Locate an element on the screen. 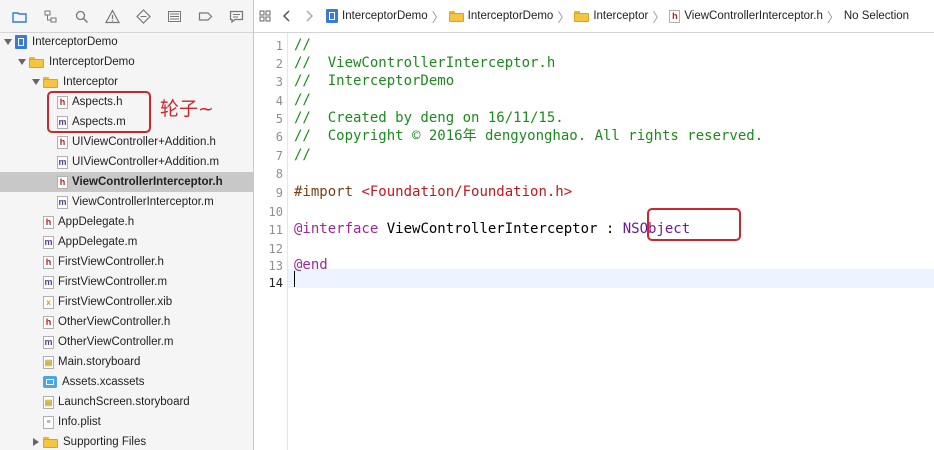 This screenshot has height=450, width=934. breadcrumb-item: No Selection is located at coordinates (876, 16).